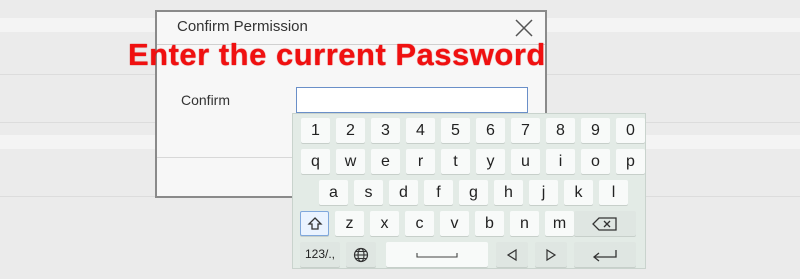 The width and height of the screenshot is (800, 279). I want to click on key-i: i, so click(560, 161).